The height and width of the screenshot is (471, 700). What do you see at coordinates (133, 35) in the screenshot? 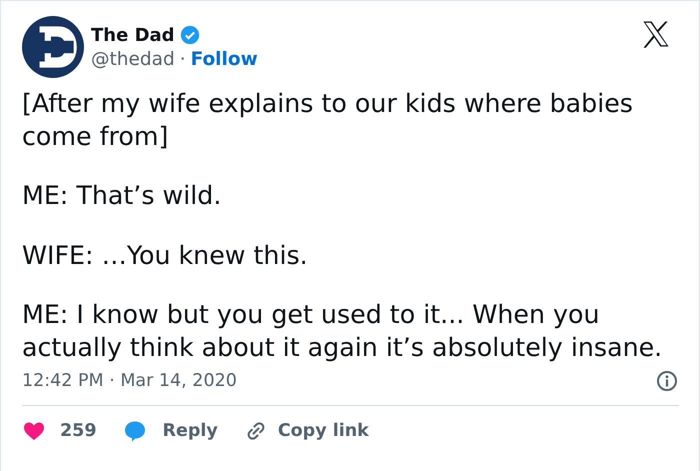
I see `author-name: The Dad` at bounding box center [133, 35].